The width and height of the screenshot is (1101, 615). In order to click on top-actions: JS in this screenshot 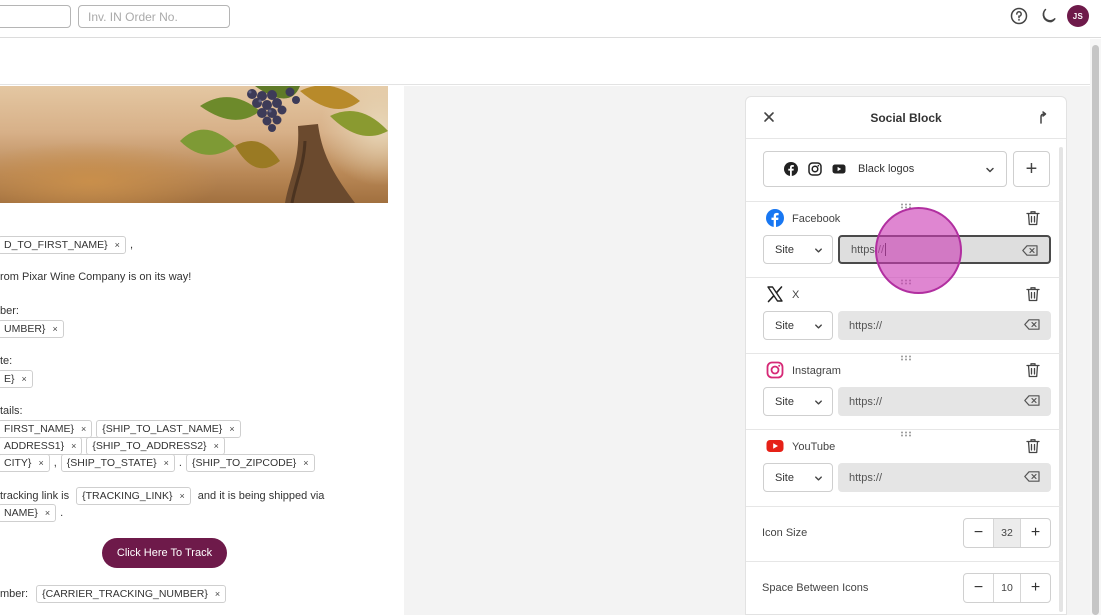, I will do `click(1049, 16)`.